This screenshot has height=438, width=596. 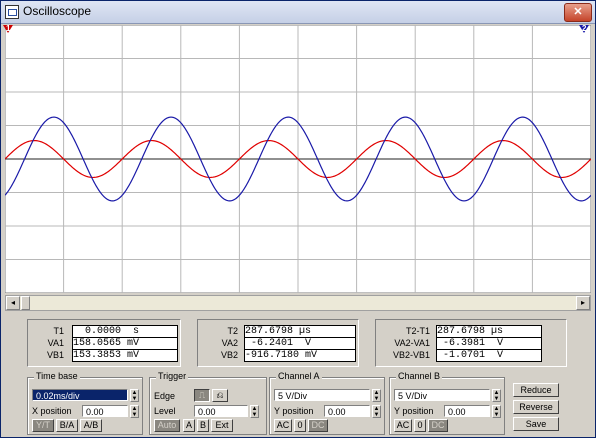 I want to click on reverse-button: Reverse, so click(x=536, y=407).